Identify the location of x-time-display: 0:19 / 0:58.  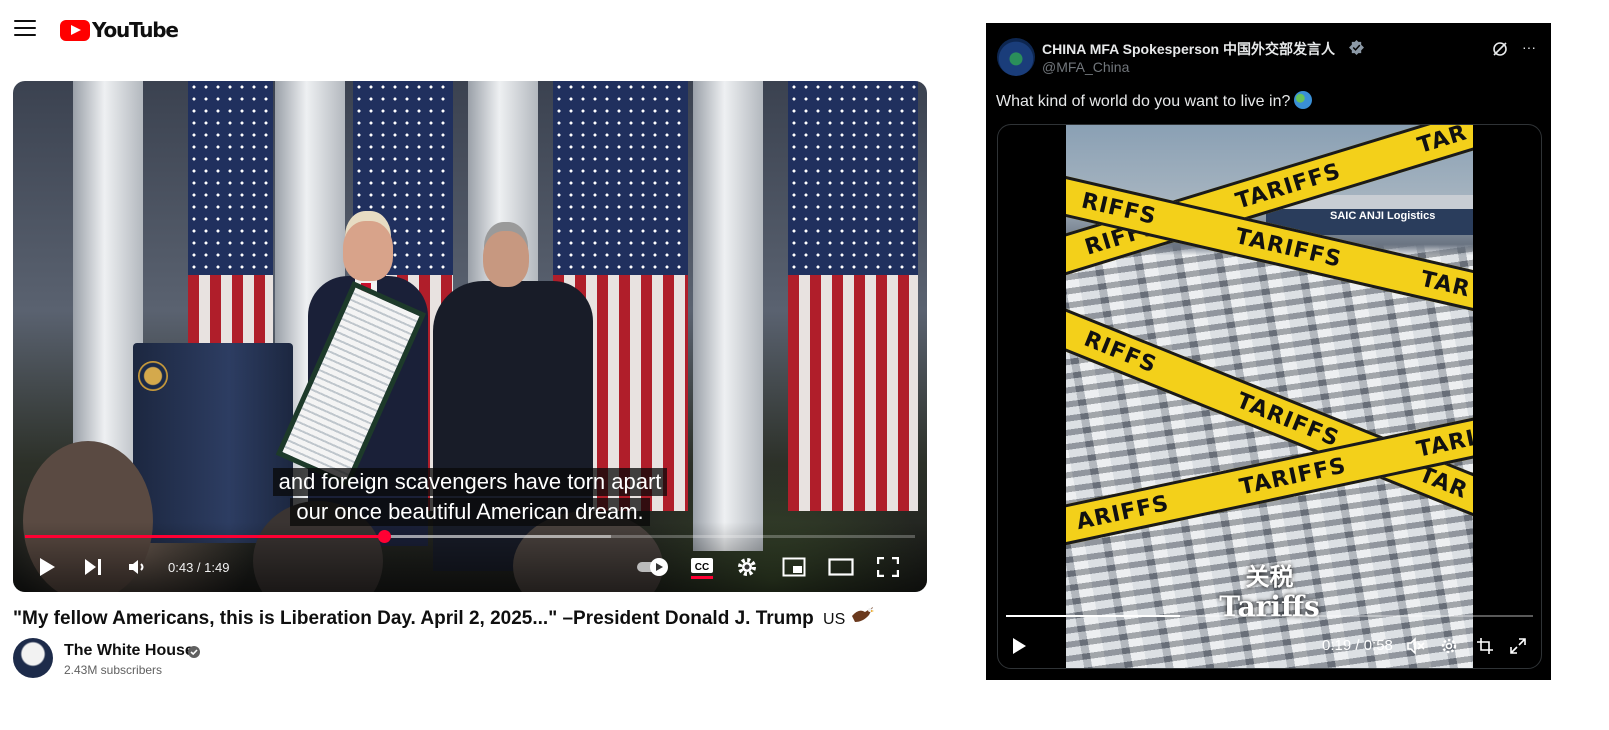
(1357, 645).